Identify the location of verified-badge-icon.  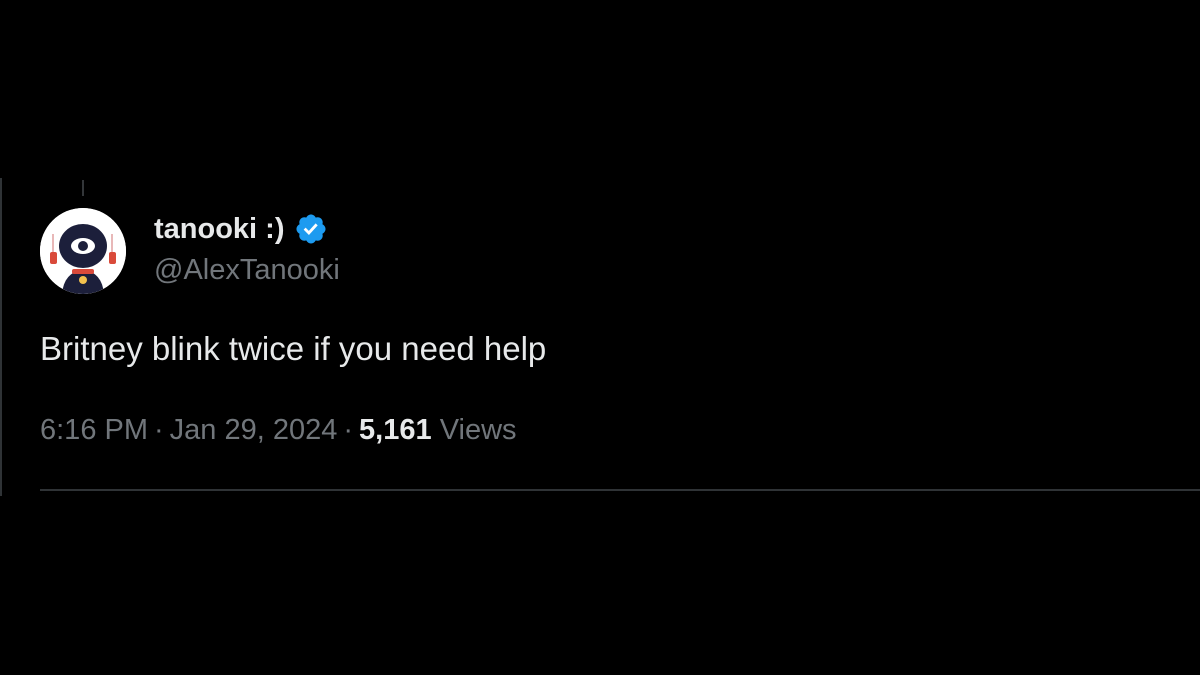
(311, 229).